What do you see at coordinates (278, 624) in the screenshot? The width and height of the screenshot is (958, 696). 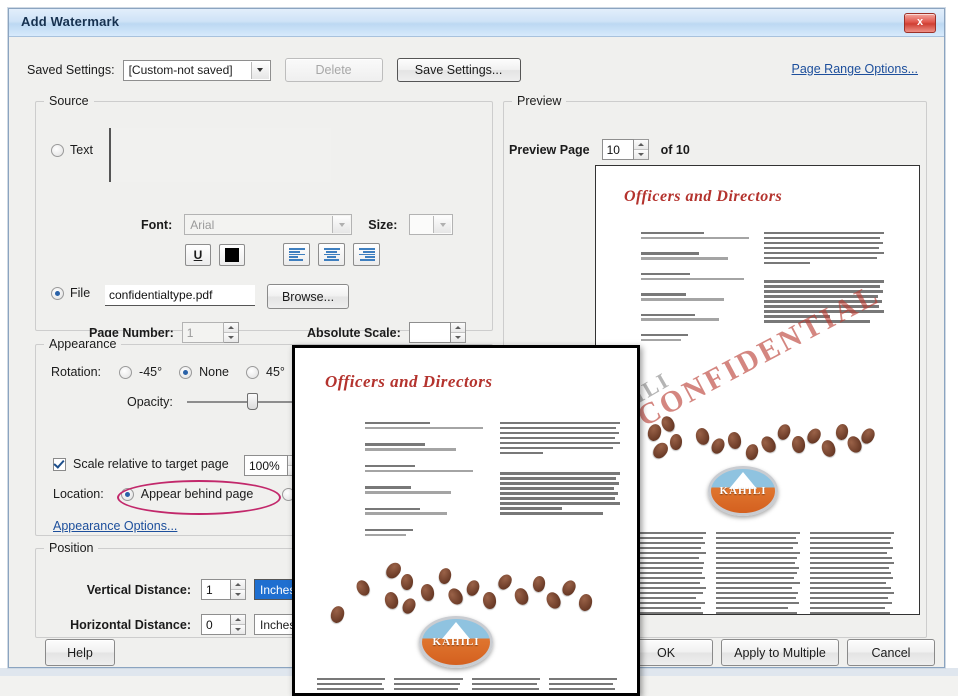 I see `horizontal-unit-value: Inches` at bounding box center [278, 624].